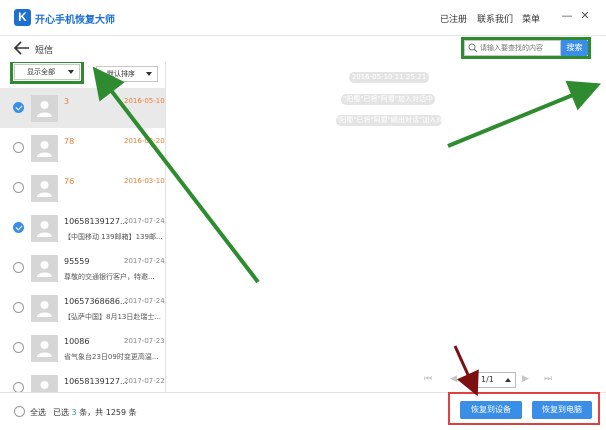  I want to click on message-date: 2016-03-20, so click(144, 141).